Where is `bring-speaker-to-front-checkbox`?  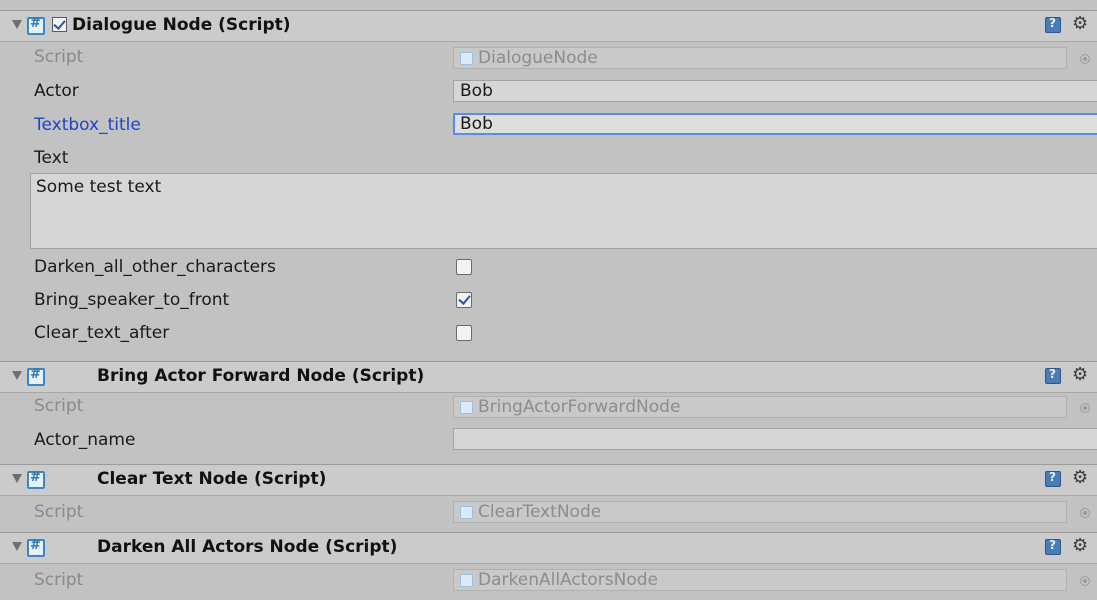
bring-speaker-to-front-checkbox is located at coordinates (464, 300).